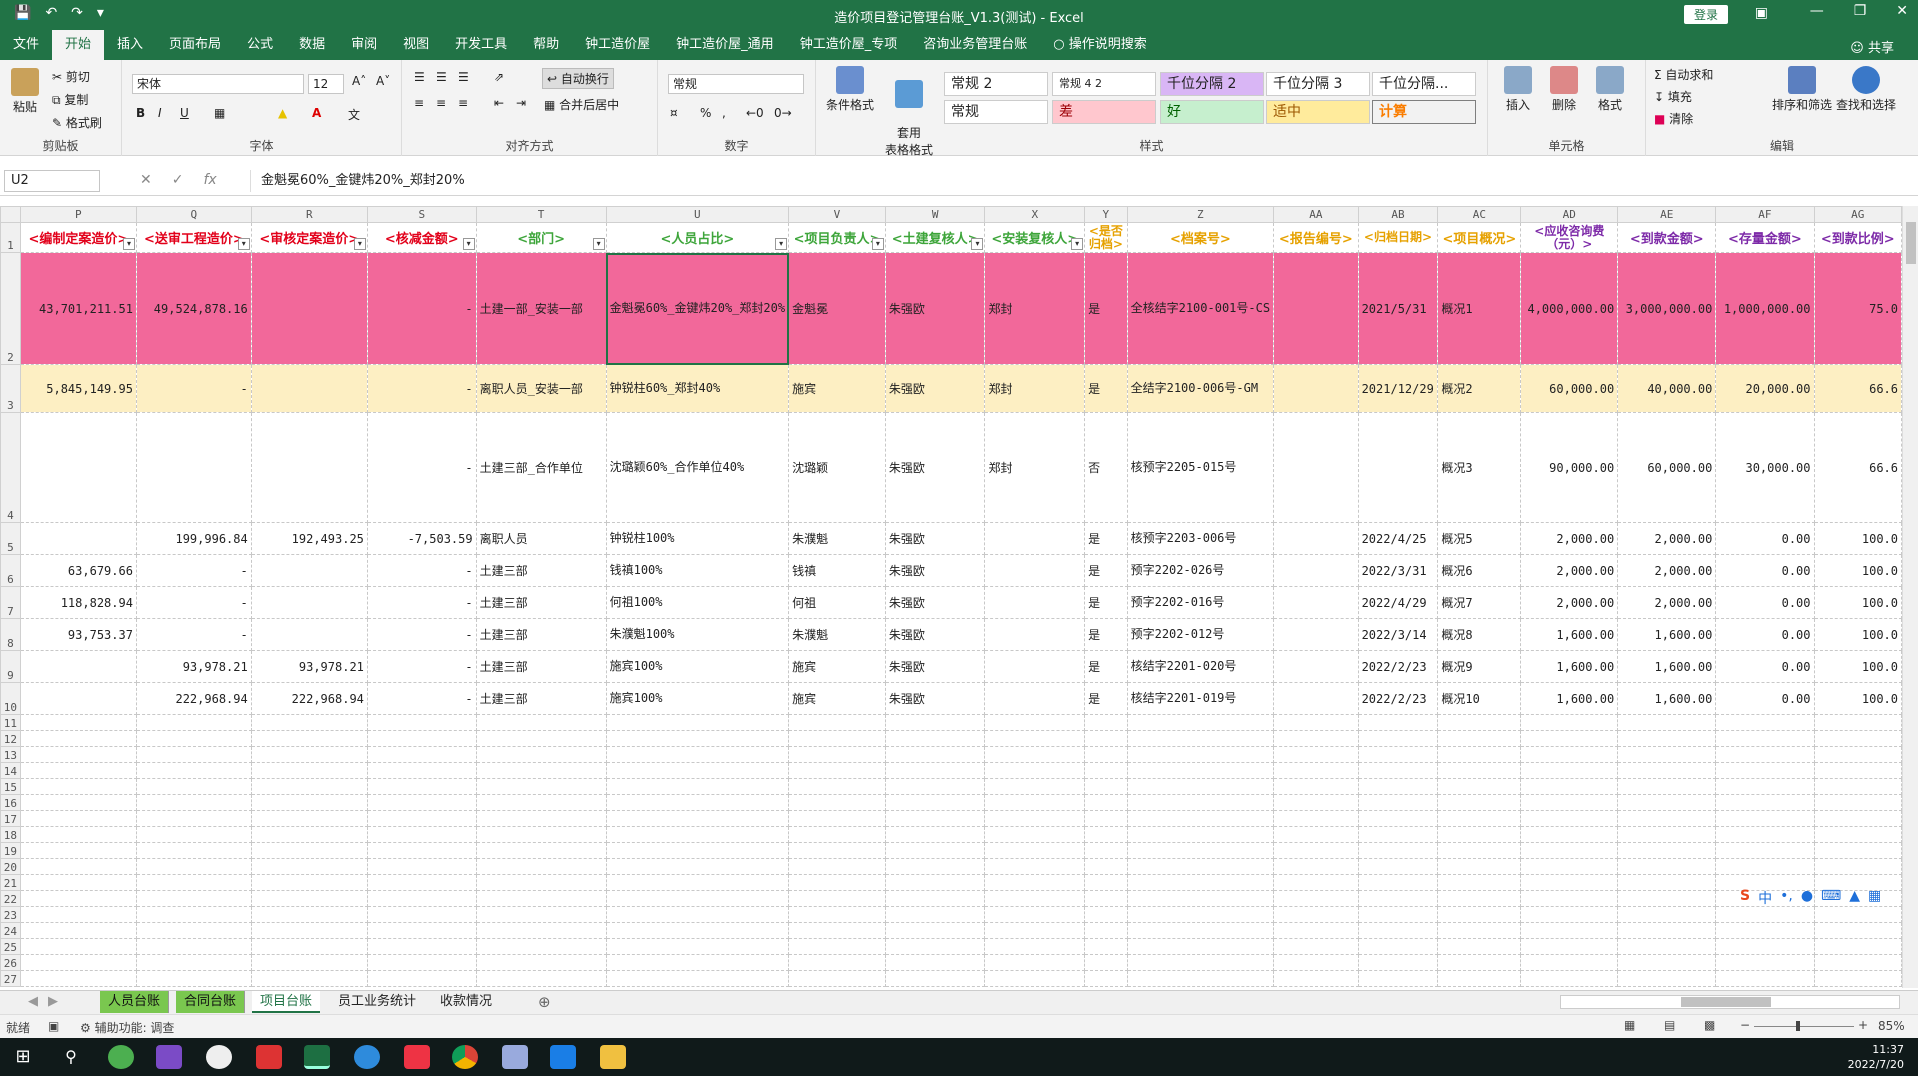 This screenshot has height=1076, width=1918. What do you see at coordinates (26, 45) in the screenshot?
I see `tab-file: 文件` at bounding box center [26, 45].